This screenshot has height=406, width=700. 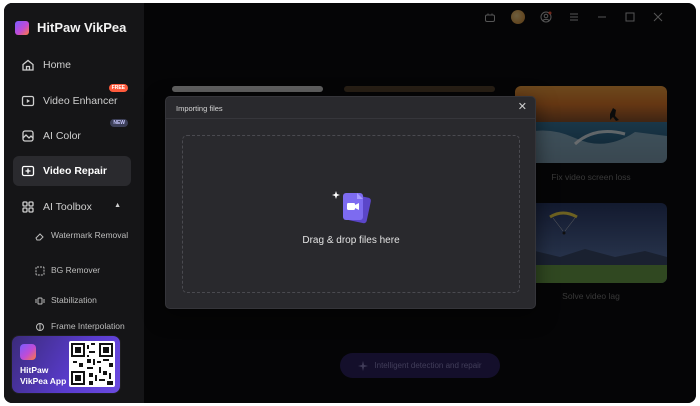 I want to click on toolbox-item-label: Stabilization, so click(x=74, y=300).